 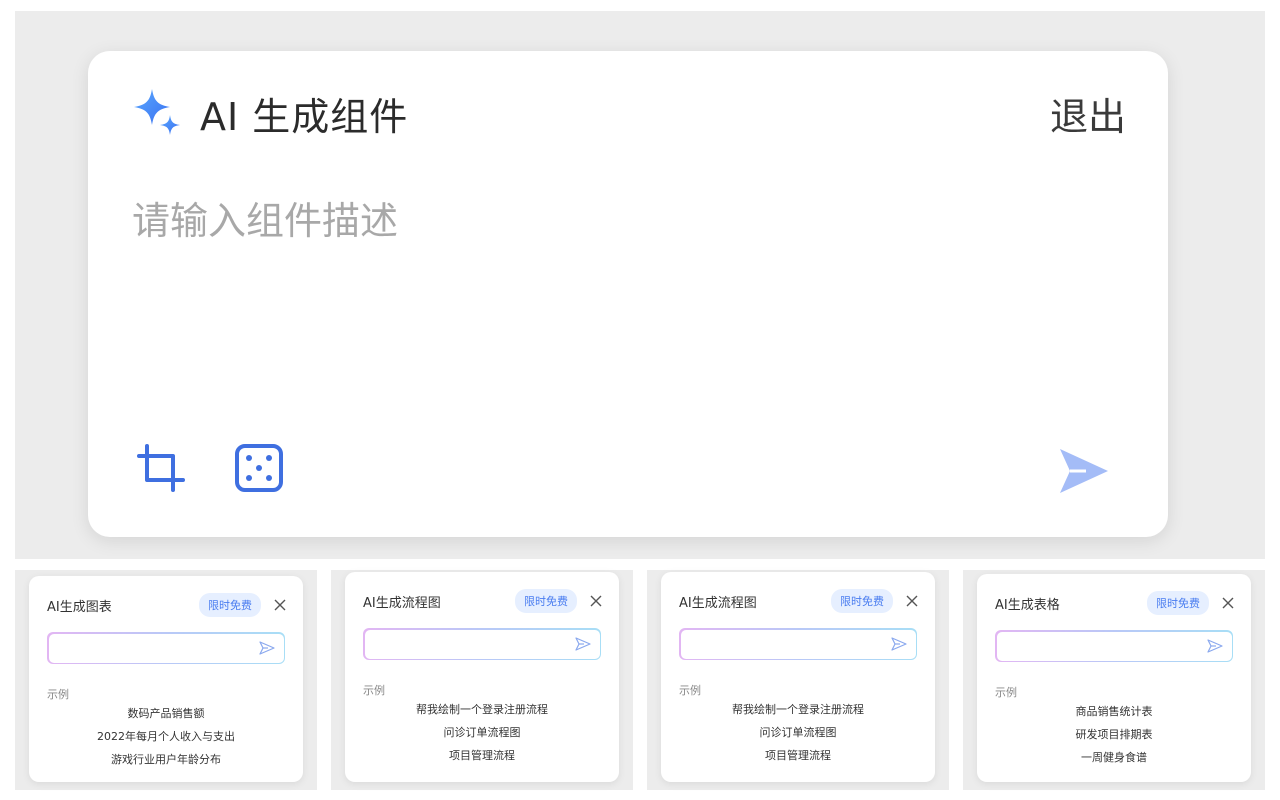 What do you see at coordinates (166, 759) in the screenshot?
I see `example-item: 游戏行业用户年龄分布` at bounding box center [166, 759].